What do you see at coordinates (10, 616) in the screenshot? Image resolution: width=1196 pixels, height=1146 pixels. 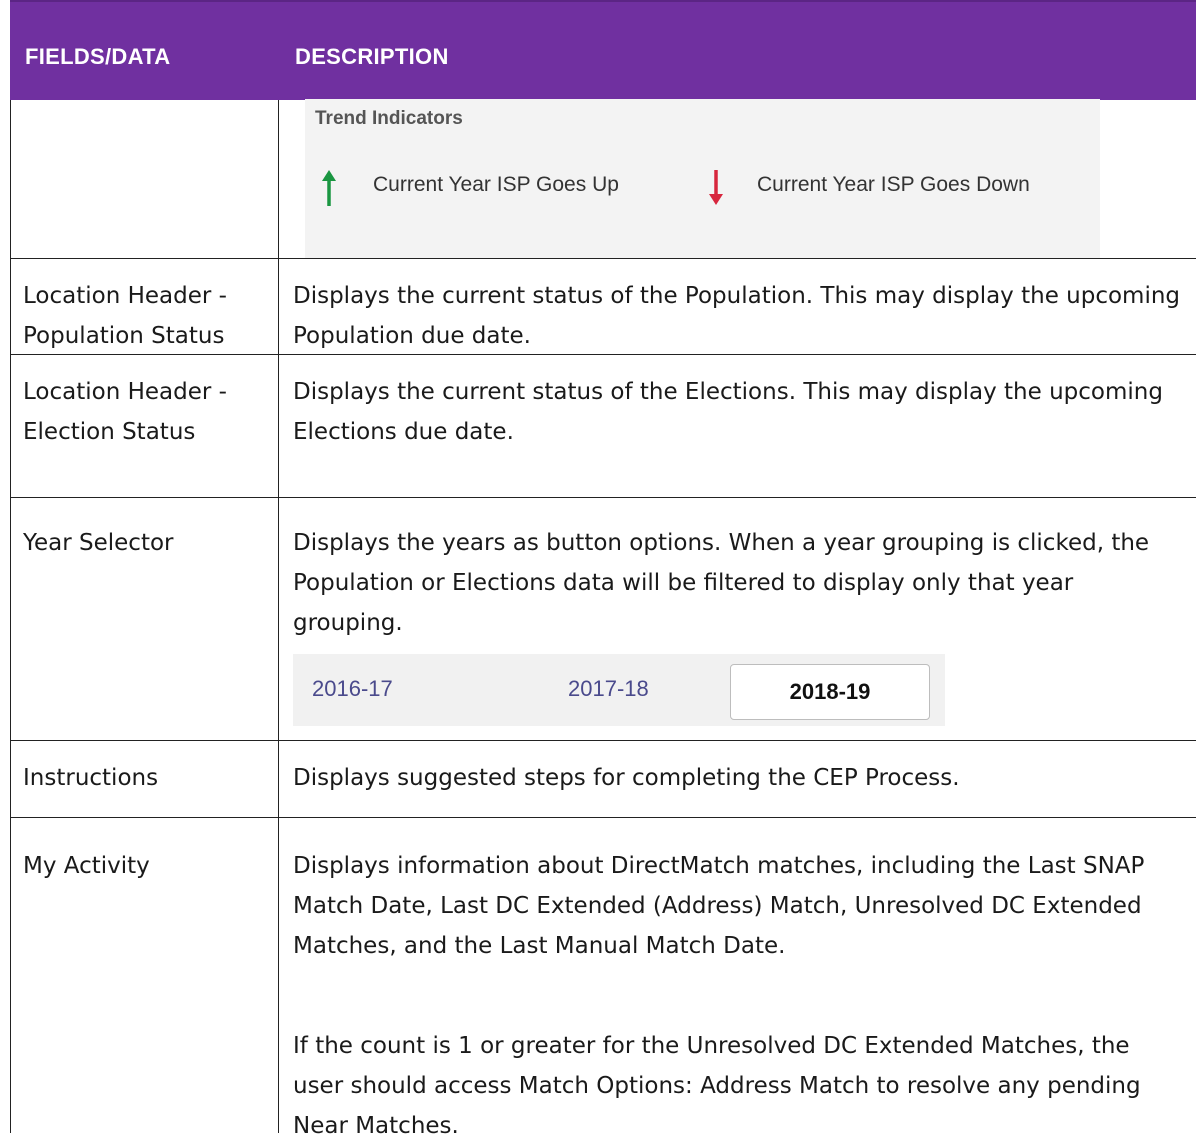 I see `table-left-border` at bounding box center [10, 616].